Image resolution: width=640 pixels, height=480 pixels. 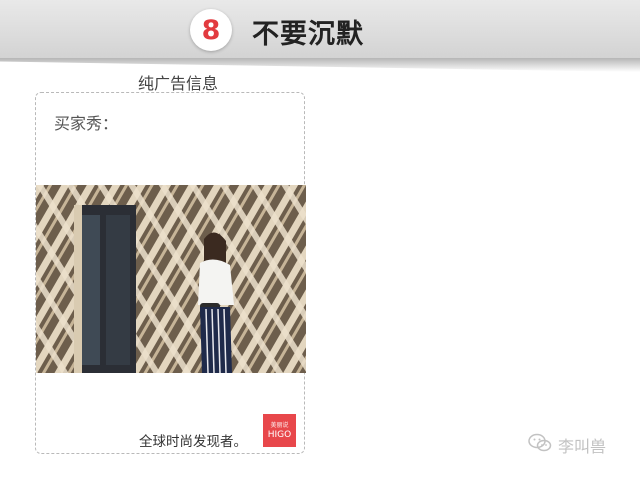 I want to click on section-number: 8, so click(x=211, y=30).